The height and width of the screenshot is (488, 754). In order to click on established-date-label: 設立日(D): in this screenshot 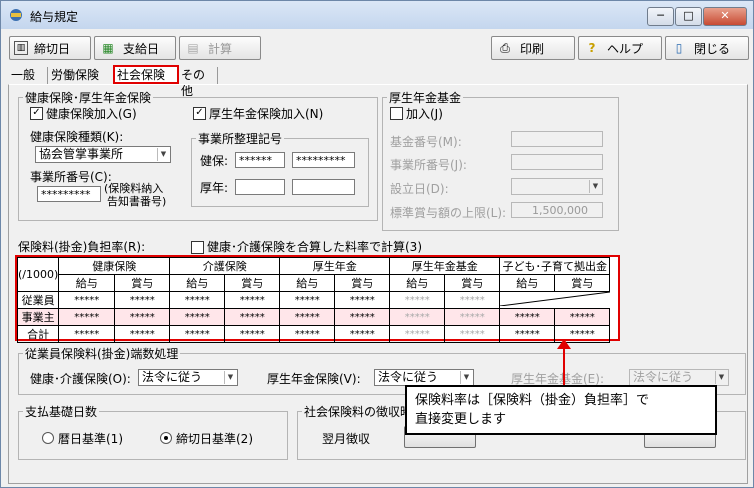, I will do `click(419, 189)`.